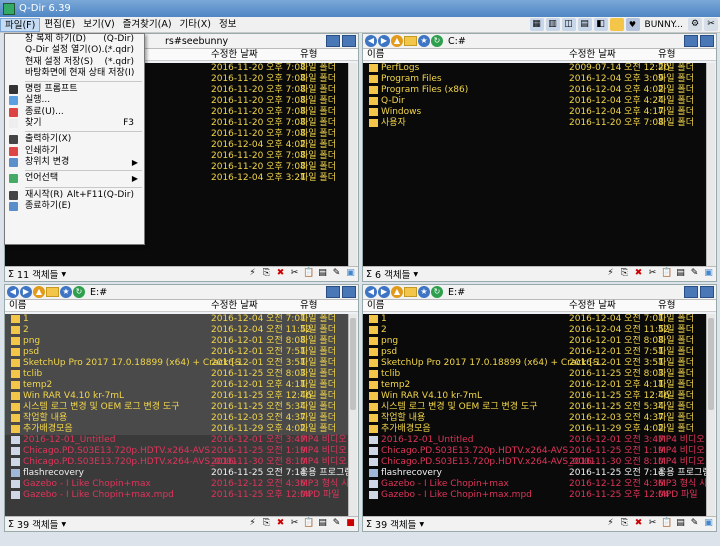 Image resolution: width=720 pixels, height=546 pixels. I want to click on list-item: 2 2016-12-04 오전 11:52 파일 폴더, so click(534, 330).